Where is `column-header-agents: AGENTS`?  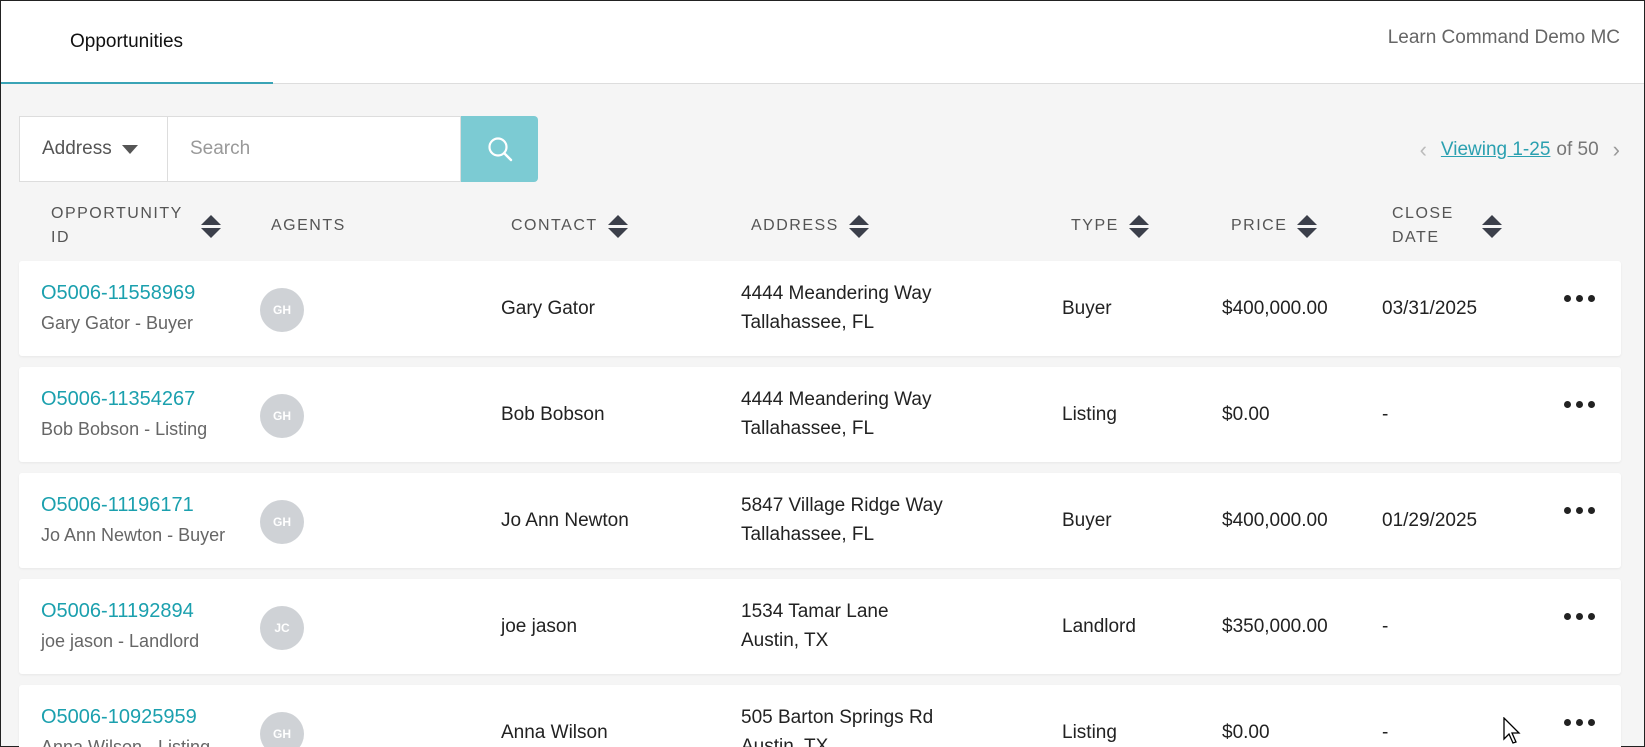 column-header-agents: AGENTS is located at coordinates (308, 226).